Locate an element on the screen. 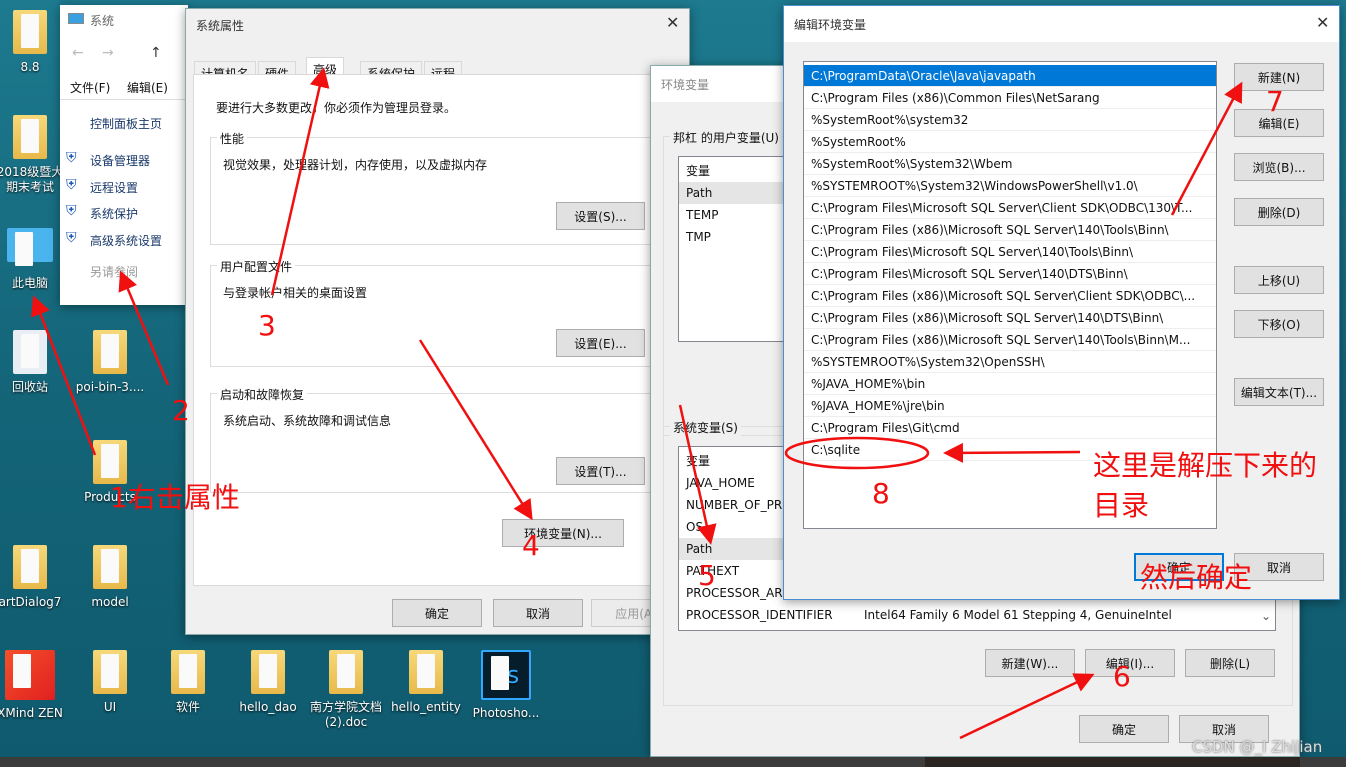 This screenshot has width=1346, height=767. desktop-icon-label: 回收站 is located at coordinates (29, 387).